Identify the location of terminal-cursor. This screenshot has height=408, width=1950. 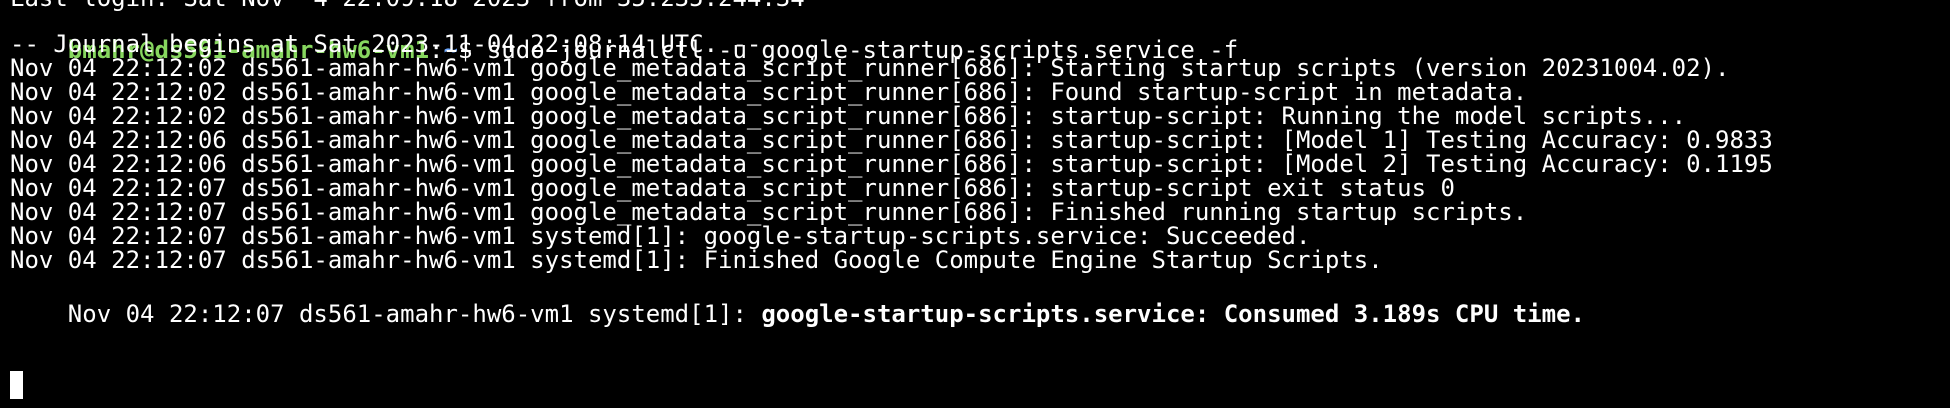
(16, 385).